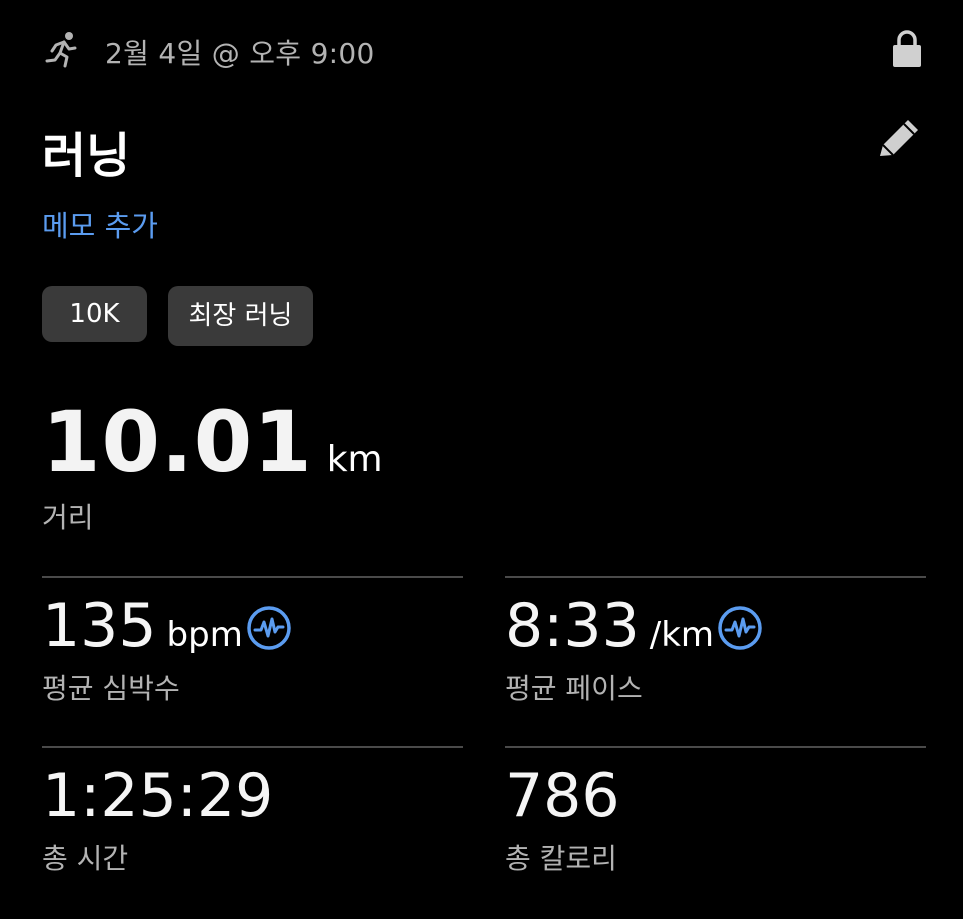  Describe the element at coordinates (740, 628) in the screenshot. I see `pace-chart-icon` at that location.